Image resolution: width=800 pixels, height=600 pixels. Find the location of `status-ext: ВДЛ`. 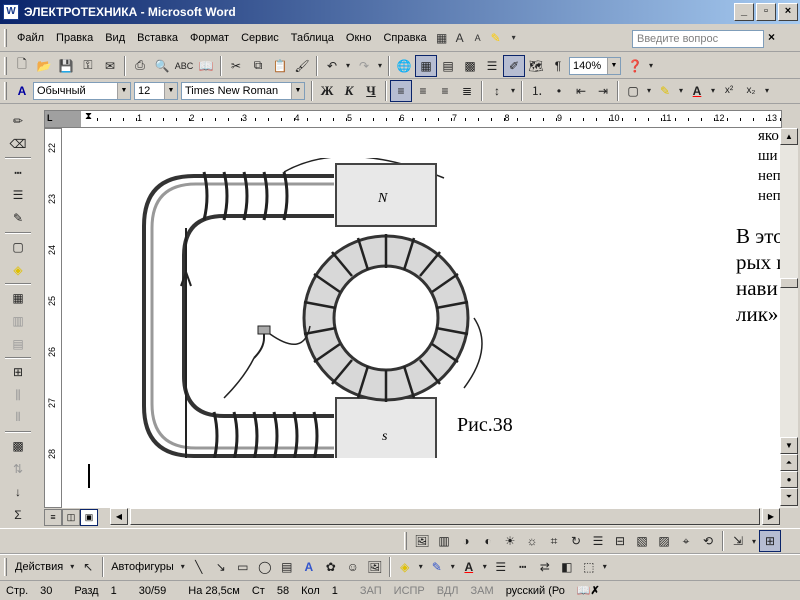

status-ext: ВДЛ is located at coordinates (448, 591).